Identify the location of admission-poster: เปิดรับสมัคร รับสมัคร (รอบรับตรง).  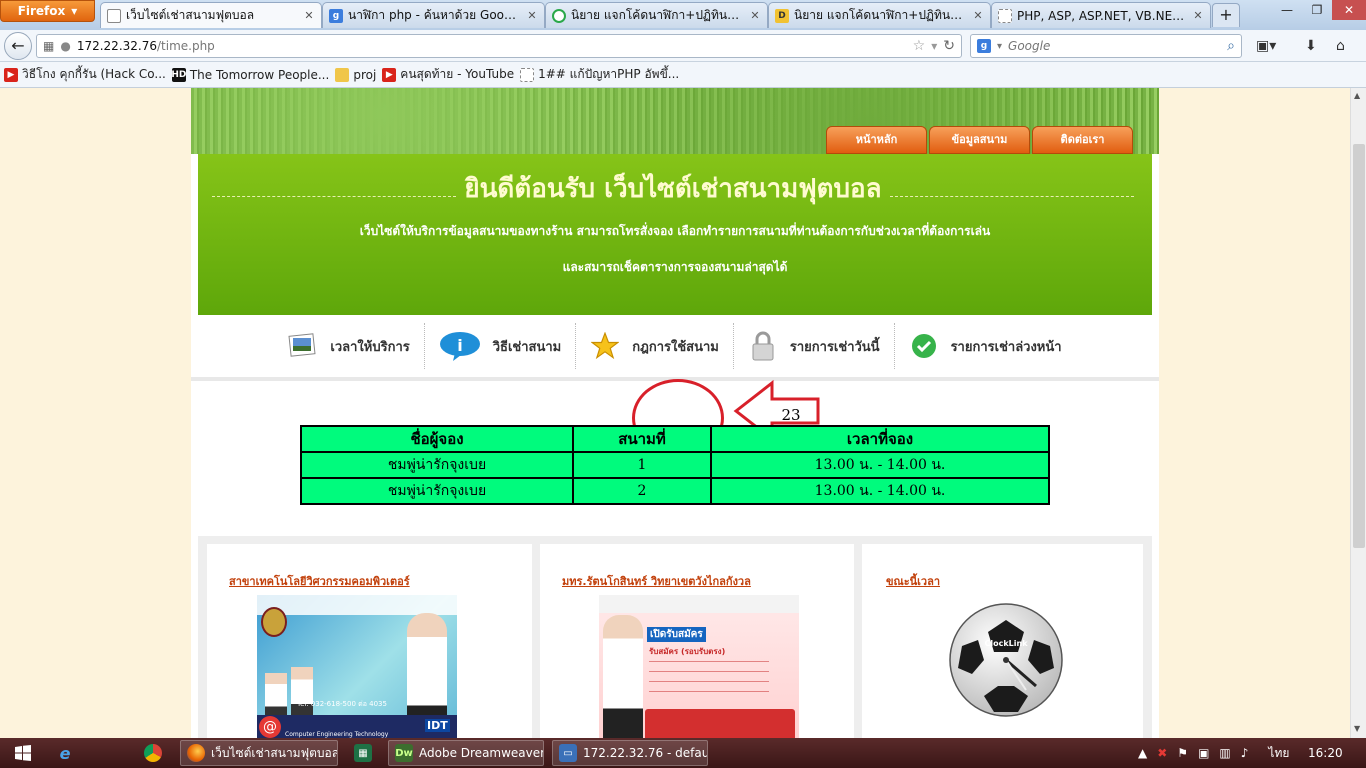
(699, 666).